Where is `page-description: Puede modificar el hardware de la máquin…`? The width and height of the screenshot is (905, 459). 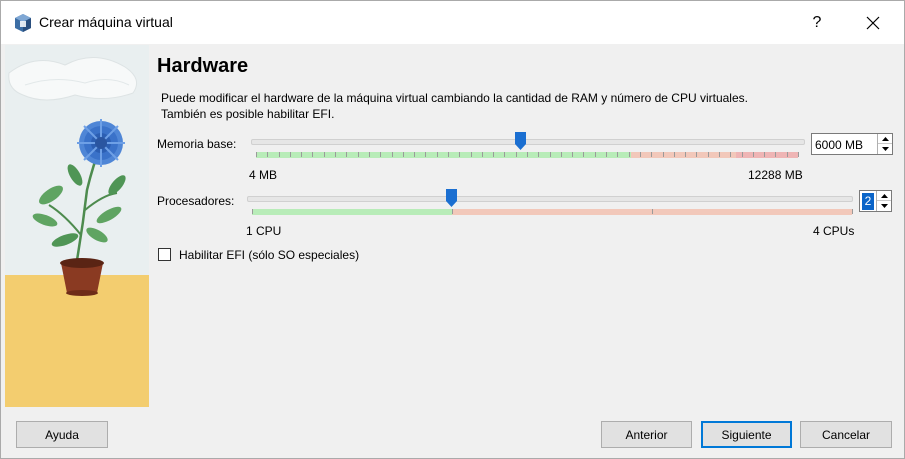
page-description: Puede modificar el hardware de la máquin… is located at coordinates (511, 106).